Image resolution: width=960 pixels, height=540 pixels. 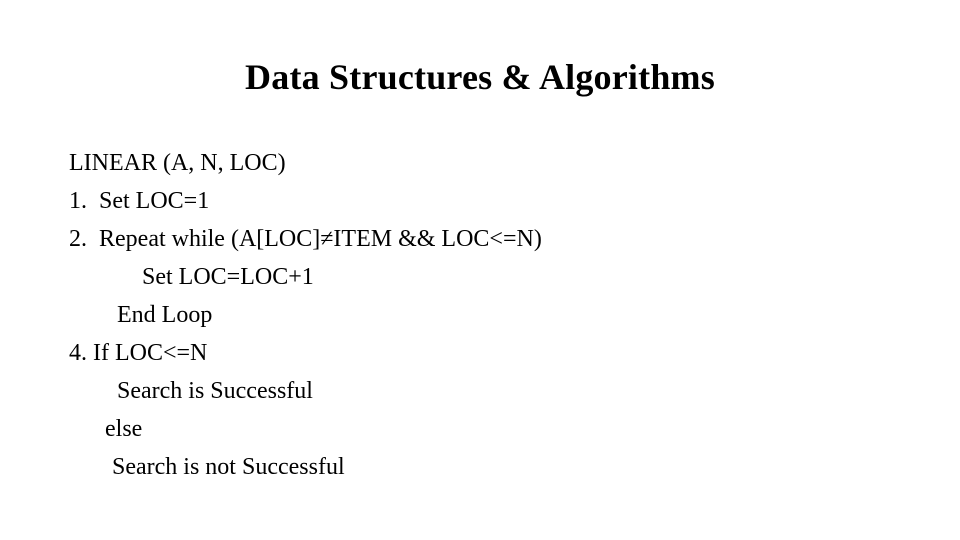 I want to click on algorithm-line-else: else, so click(x=124, y=429).